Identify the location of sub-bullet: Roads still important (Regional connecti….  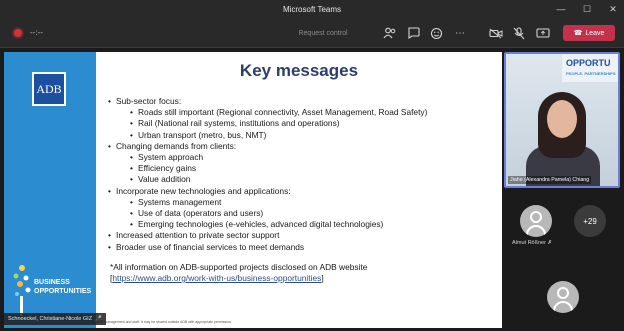
(303, 112).